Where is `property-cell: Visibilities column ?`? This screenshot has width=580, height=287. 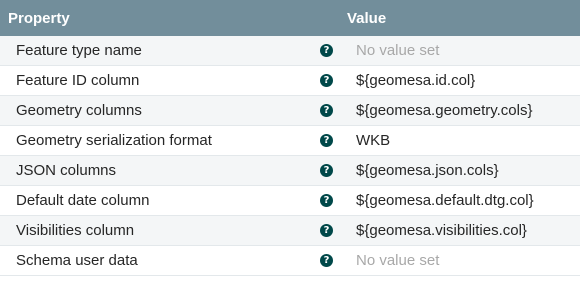 property-cell: Visibilities column ? is located at coordinates (171, 230).